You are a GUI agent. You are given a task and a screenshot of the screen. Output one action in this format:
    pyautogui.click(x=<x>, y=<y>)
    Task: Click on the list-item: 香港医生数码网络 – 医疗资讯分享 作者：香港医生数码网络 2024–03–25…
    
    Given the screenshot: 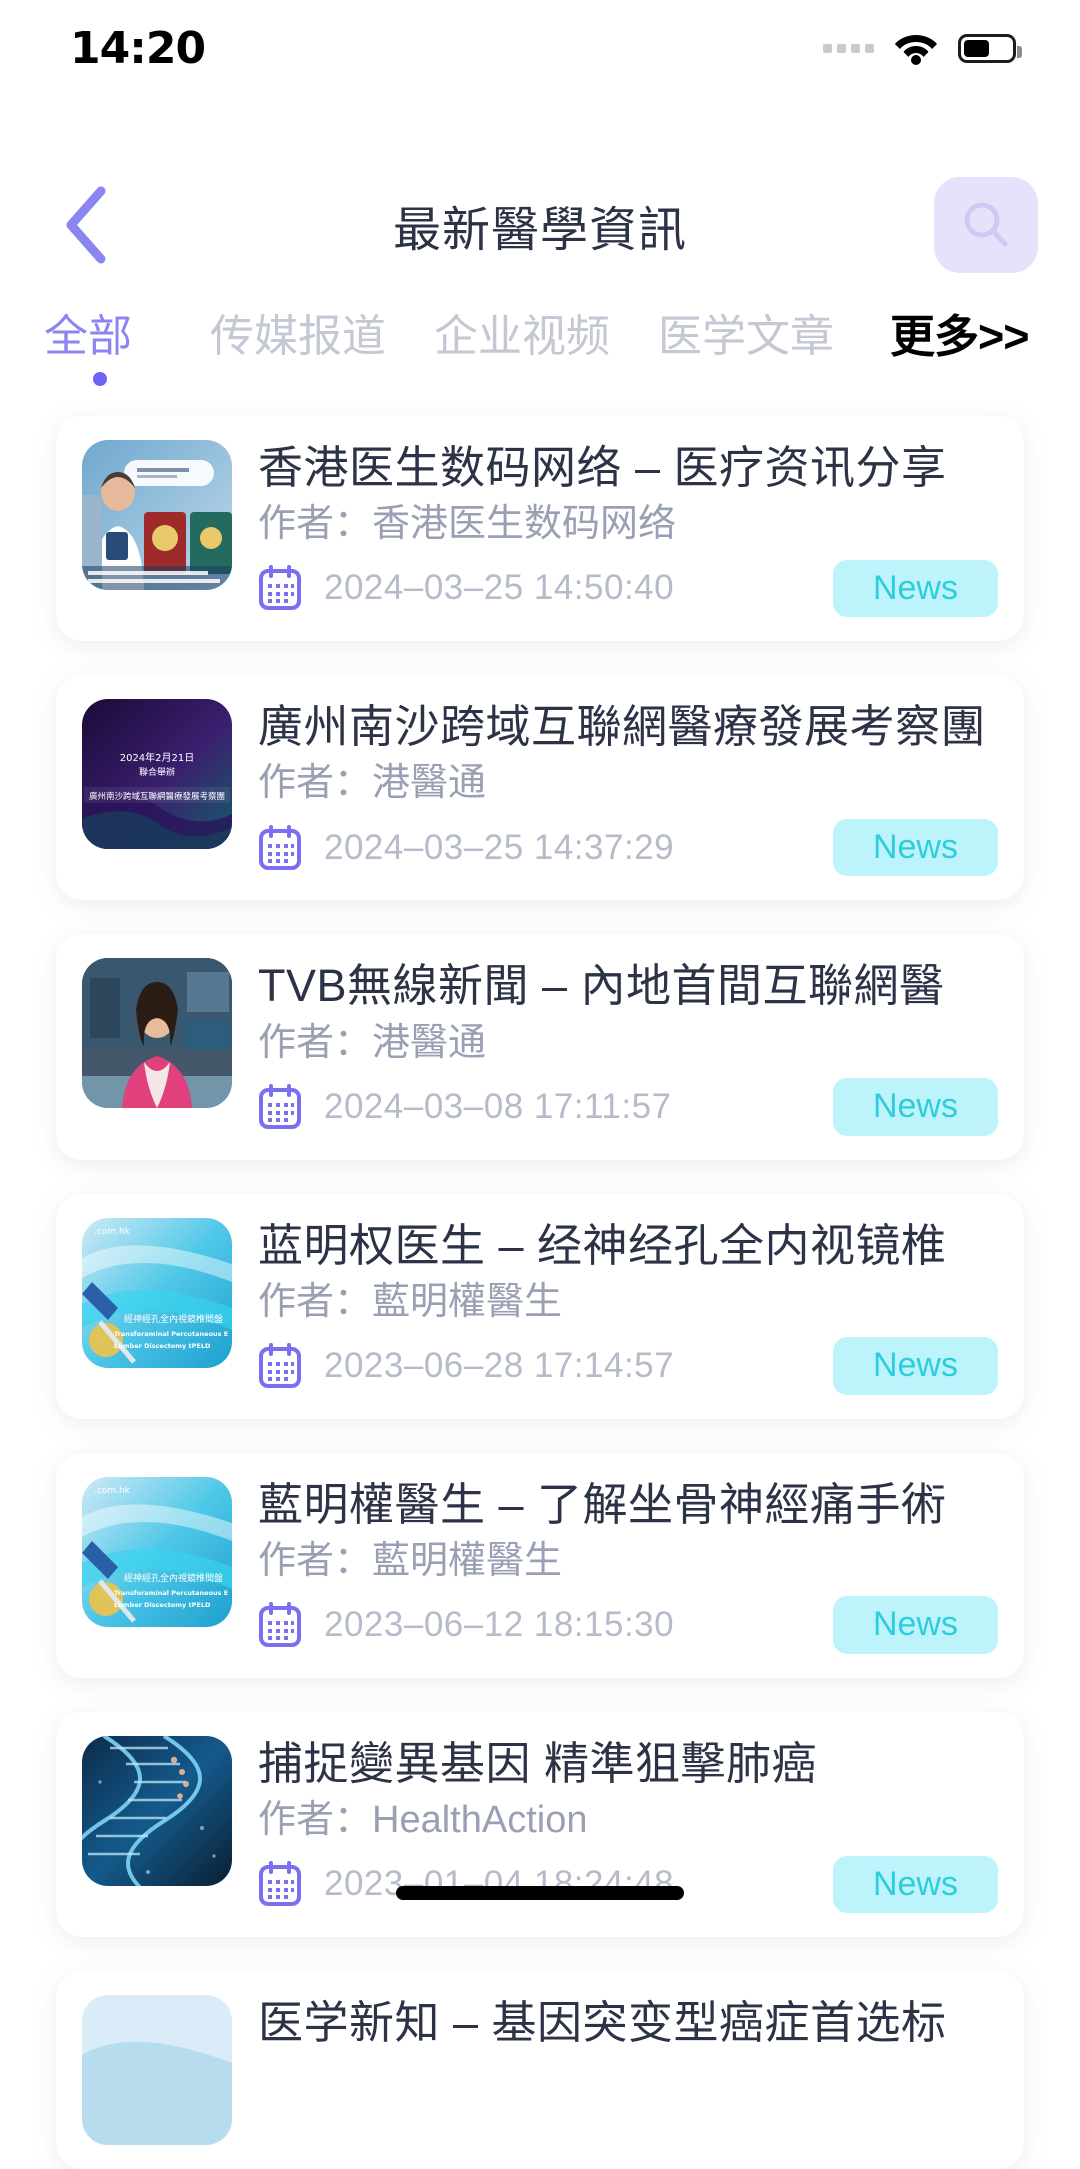 What is the action you would take?
    pyautogui.click(x=540, y=529)
    